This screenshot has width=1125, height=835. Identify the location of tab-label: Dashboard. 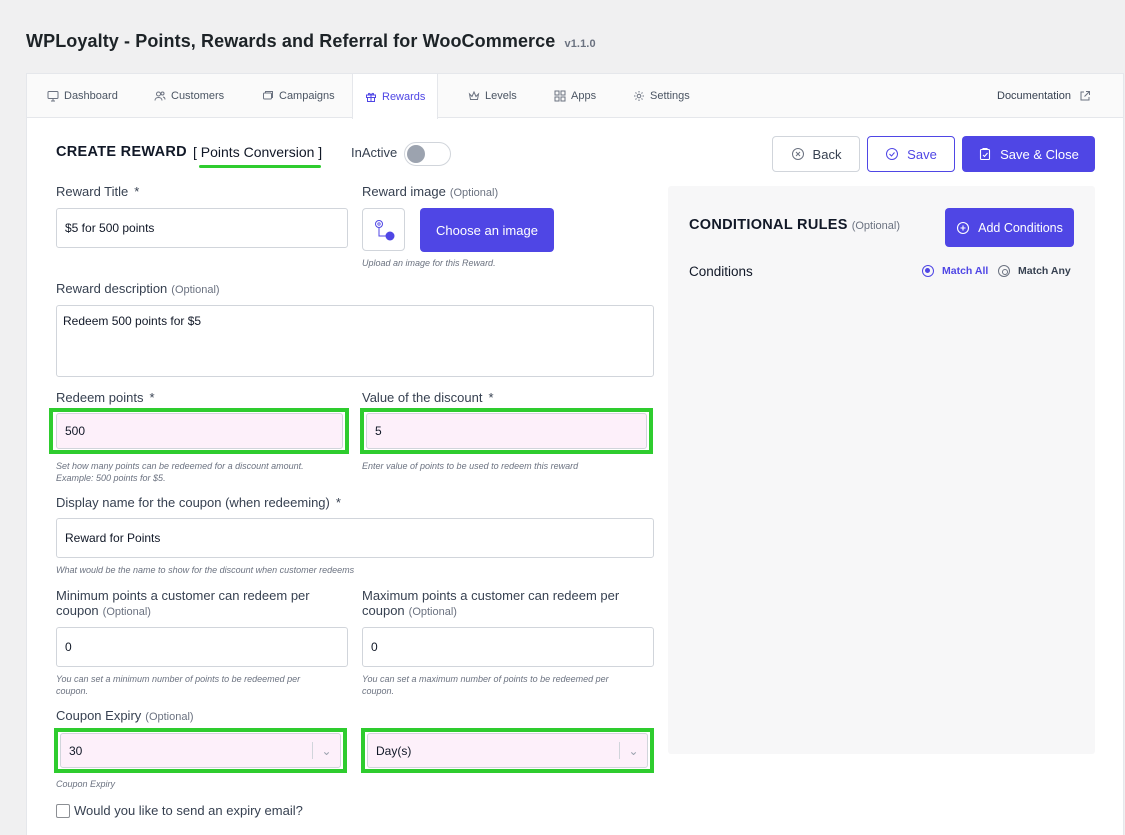
(91, 96).